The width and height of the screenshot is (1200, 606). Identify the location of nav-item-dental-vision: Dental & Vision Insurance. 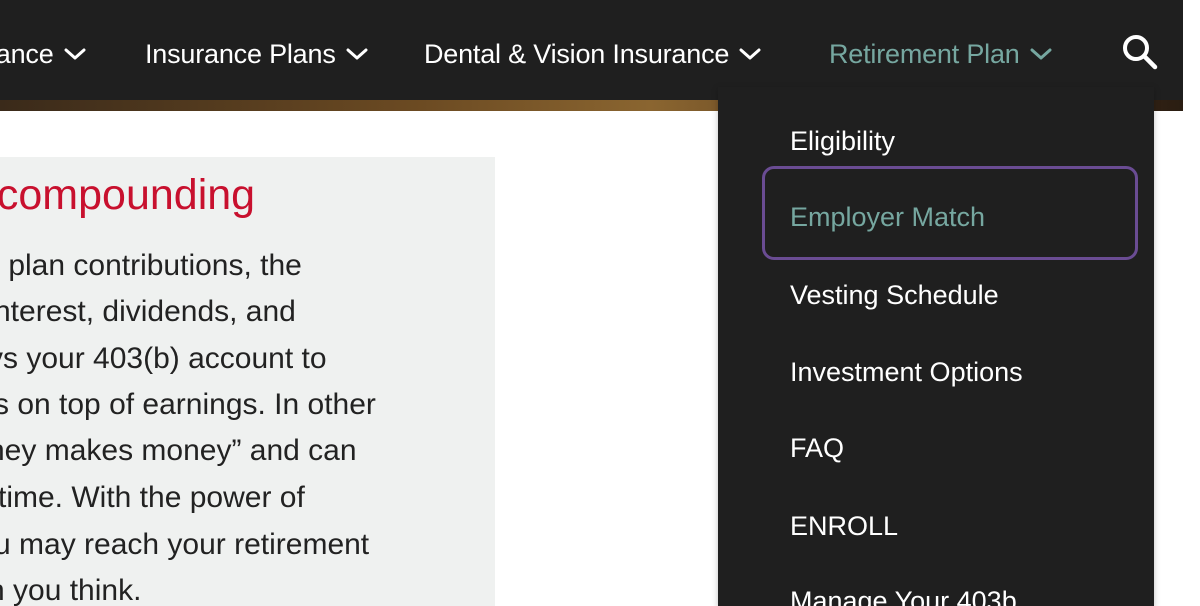
(592, 54).